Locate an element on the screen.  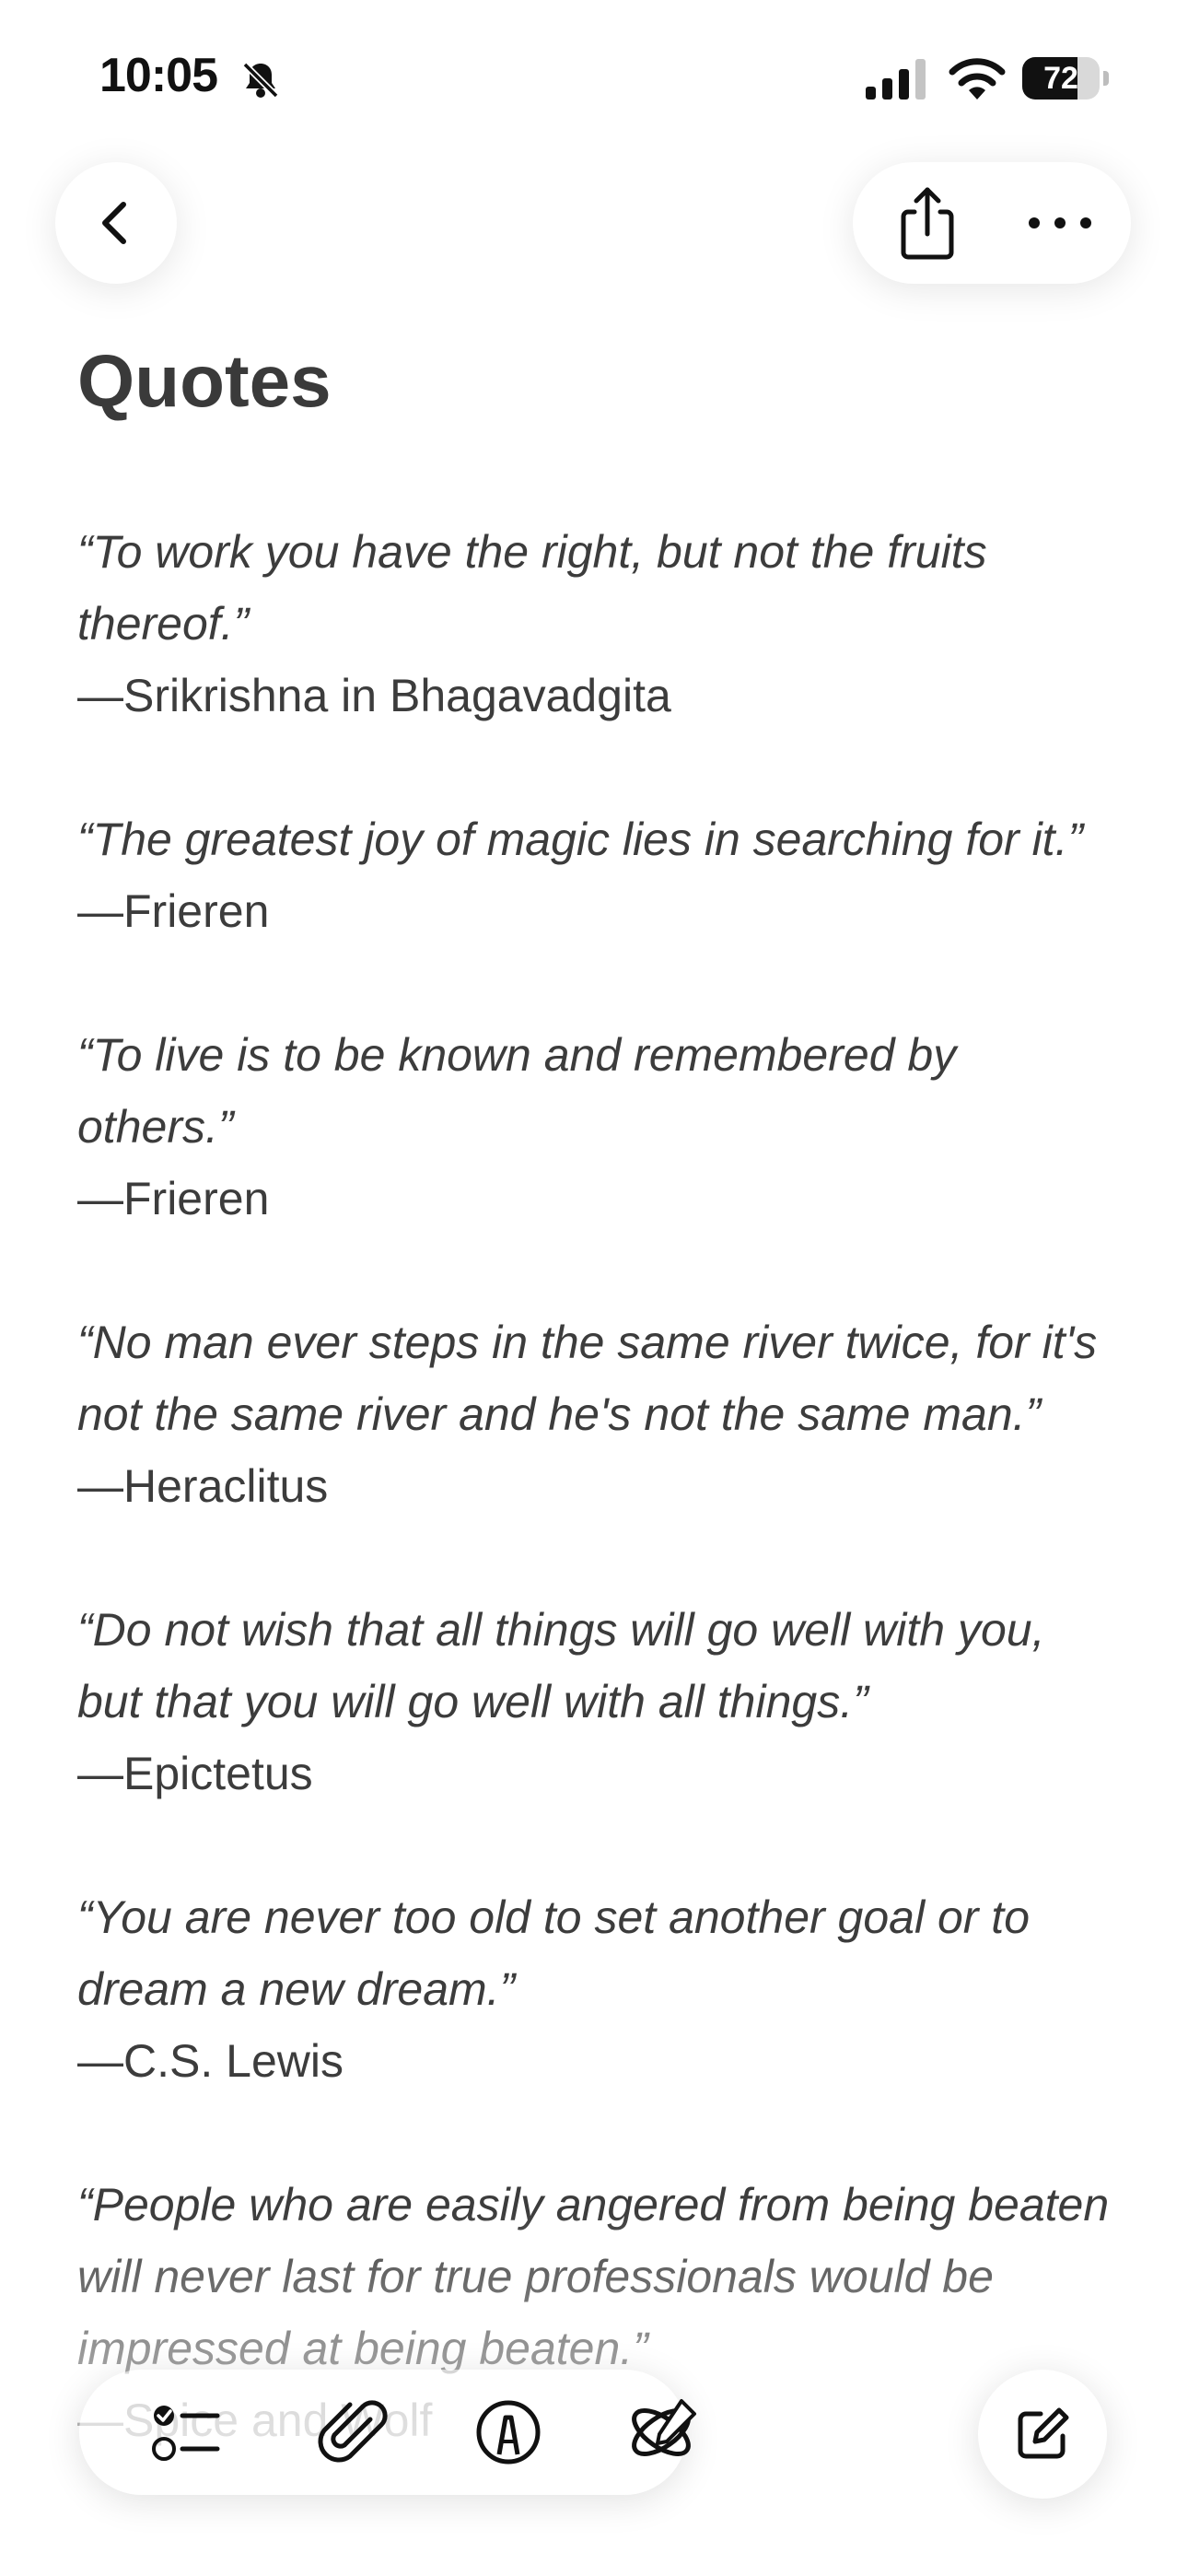
wifi-icon is located at coordinates (977, 79).